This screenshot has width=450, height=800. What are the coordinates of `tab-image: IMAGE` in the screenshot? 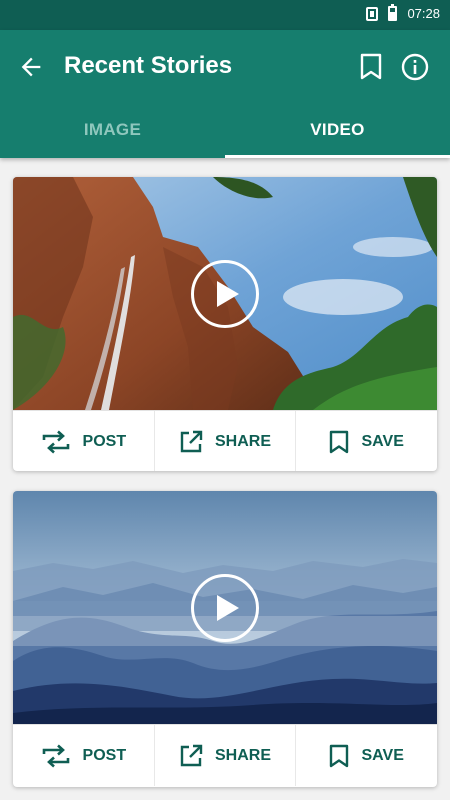 It's located at (112, 130).